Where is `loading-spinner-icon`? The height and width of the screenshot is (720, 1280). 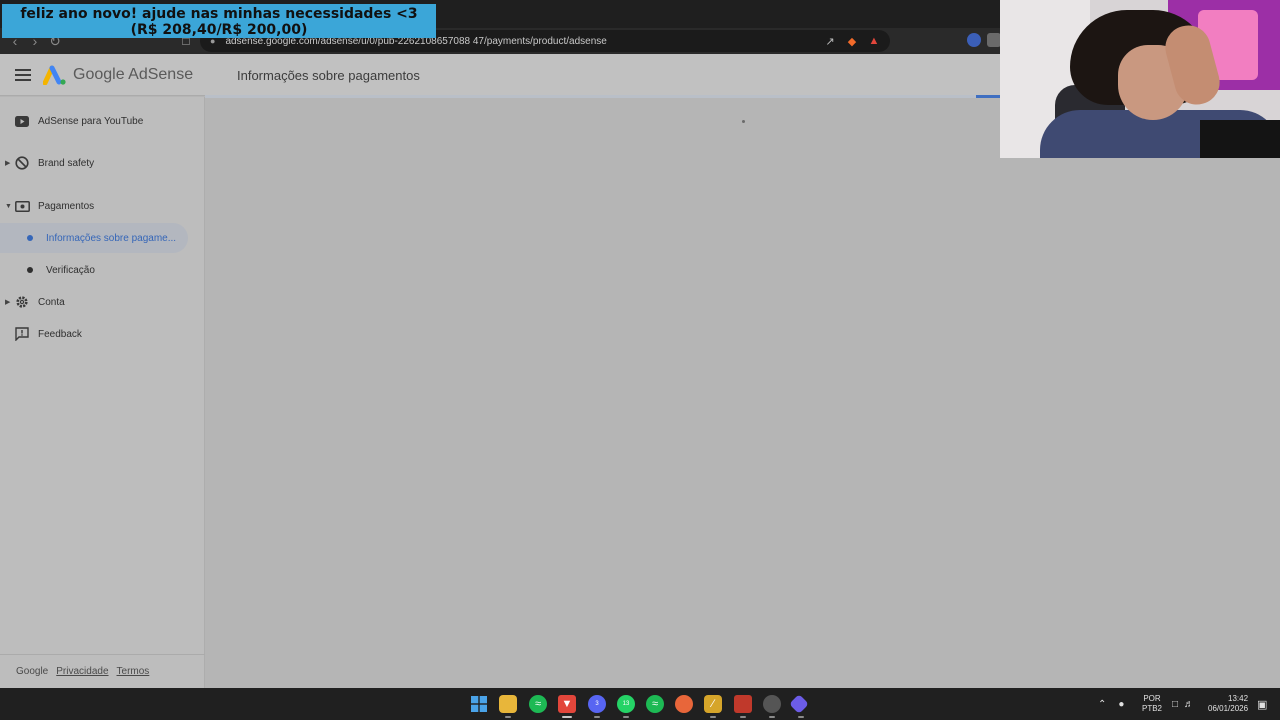
loading-spinner-icon is located at coordinates (743, 121).